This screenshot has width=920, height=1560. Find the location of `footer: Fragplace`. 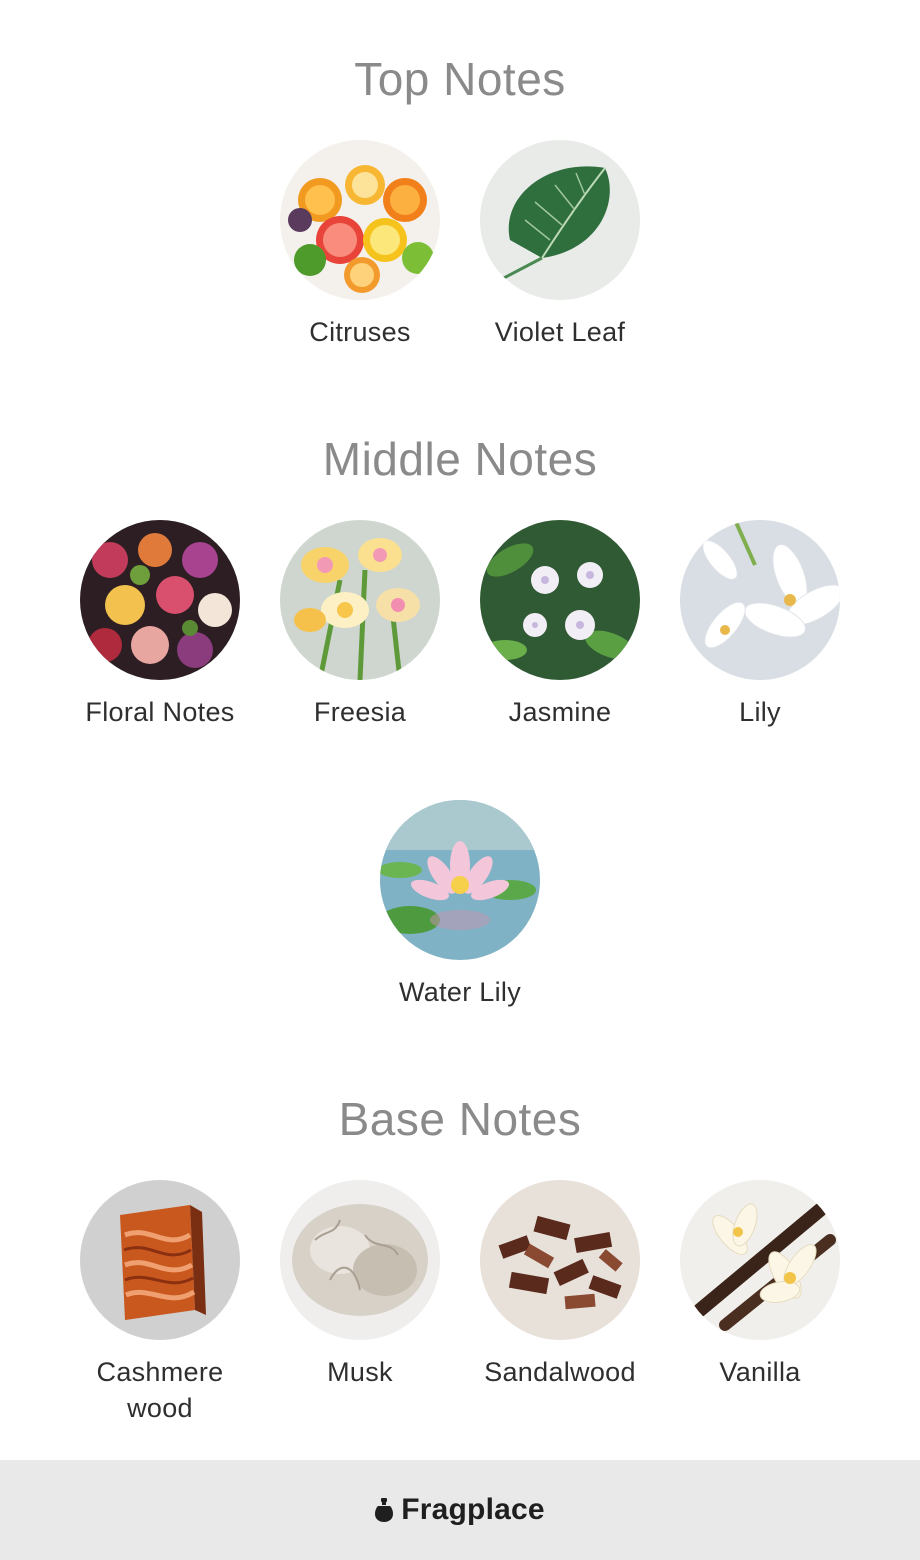

footer: Fragplace is located at coordinates (460, 1510).